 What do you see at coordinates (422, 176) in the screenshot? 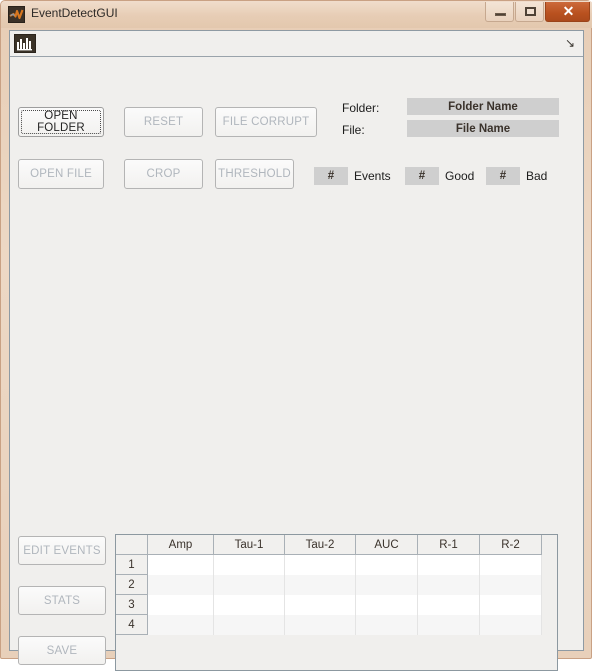
I see `good-count-field: #` at bounding box center [422, 176].